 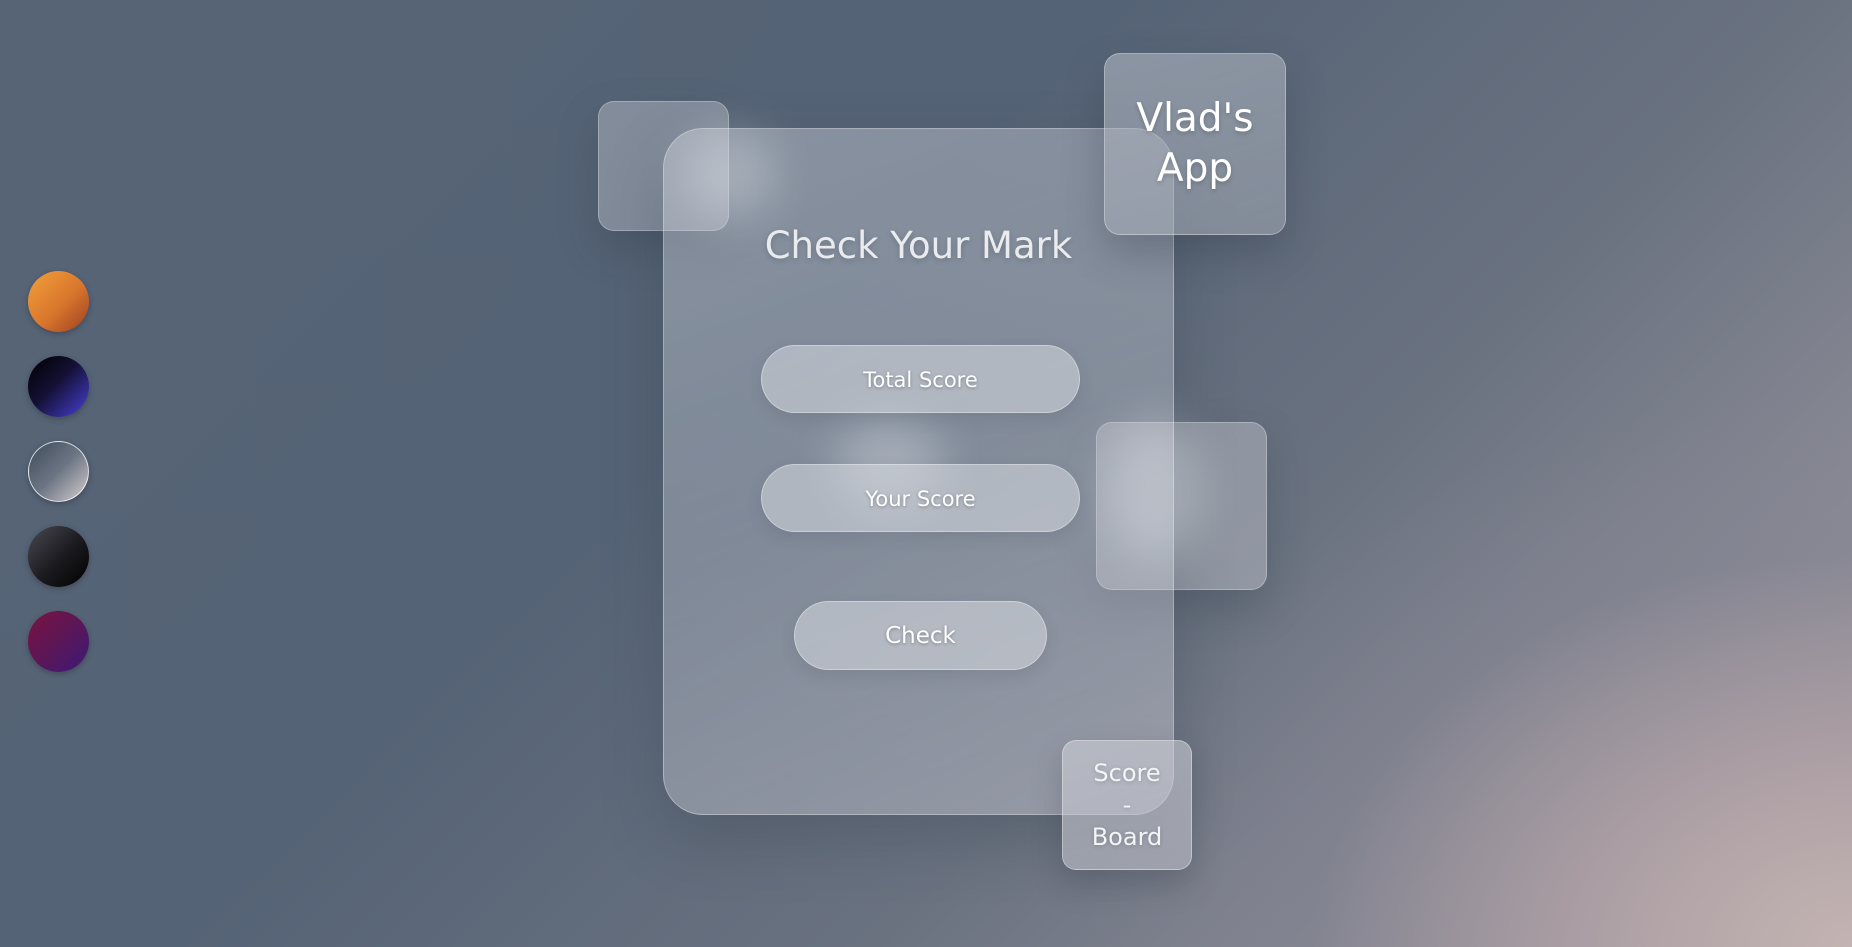 I want to click on theme-swatch-orange, so click(x=58, y=301).